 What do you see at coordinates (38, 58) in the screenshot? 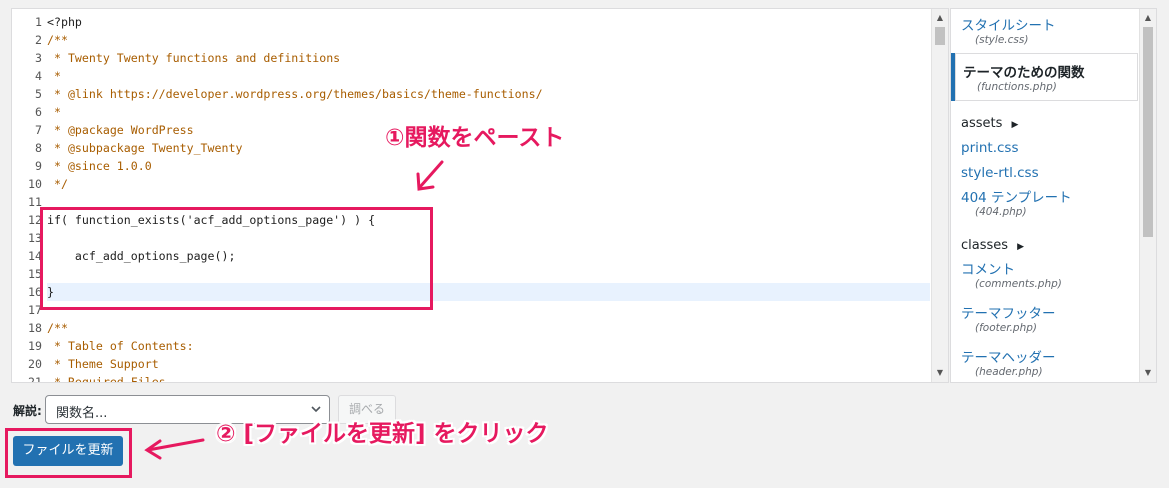
I see `line-number: 3` at bounding box center [38, 58].